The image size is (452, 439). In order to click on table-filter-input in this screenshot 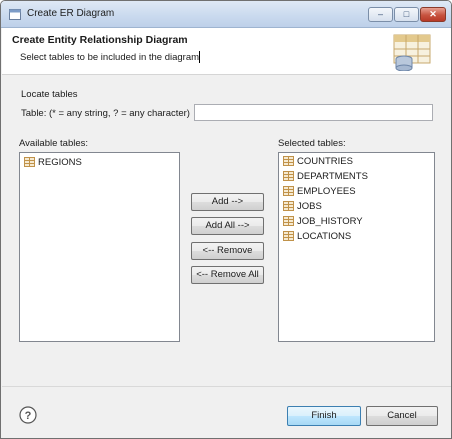, I will do `click(313, 112)`.